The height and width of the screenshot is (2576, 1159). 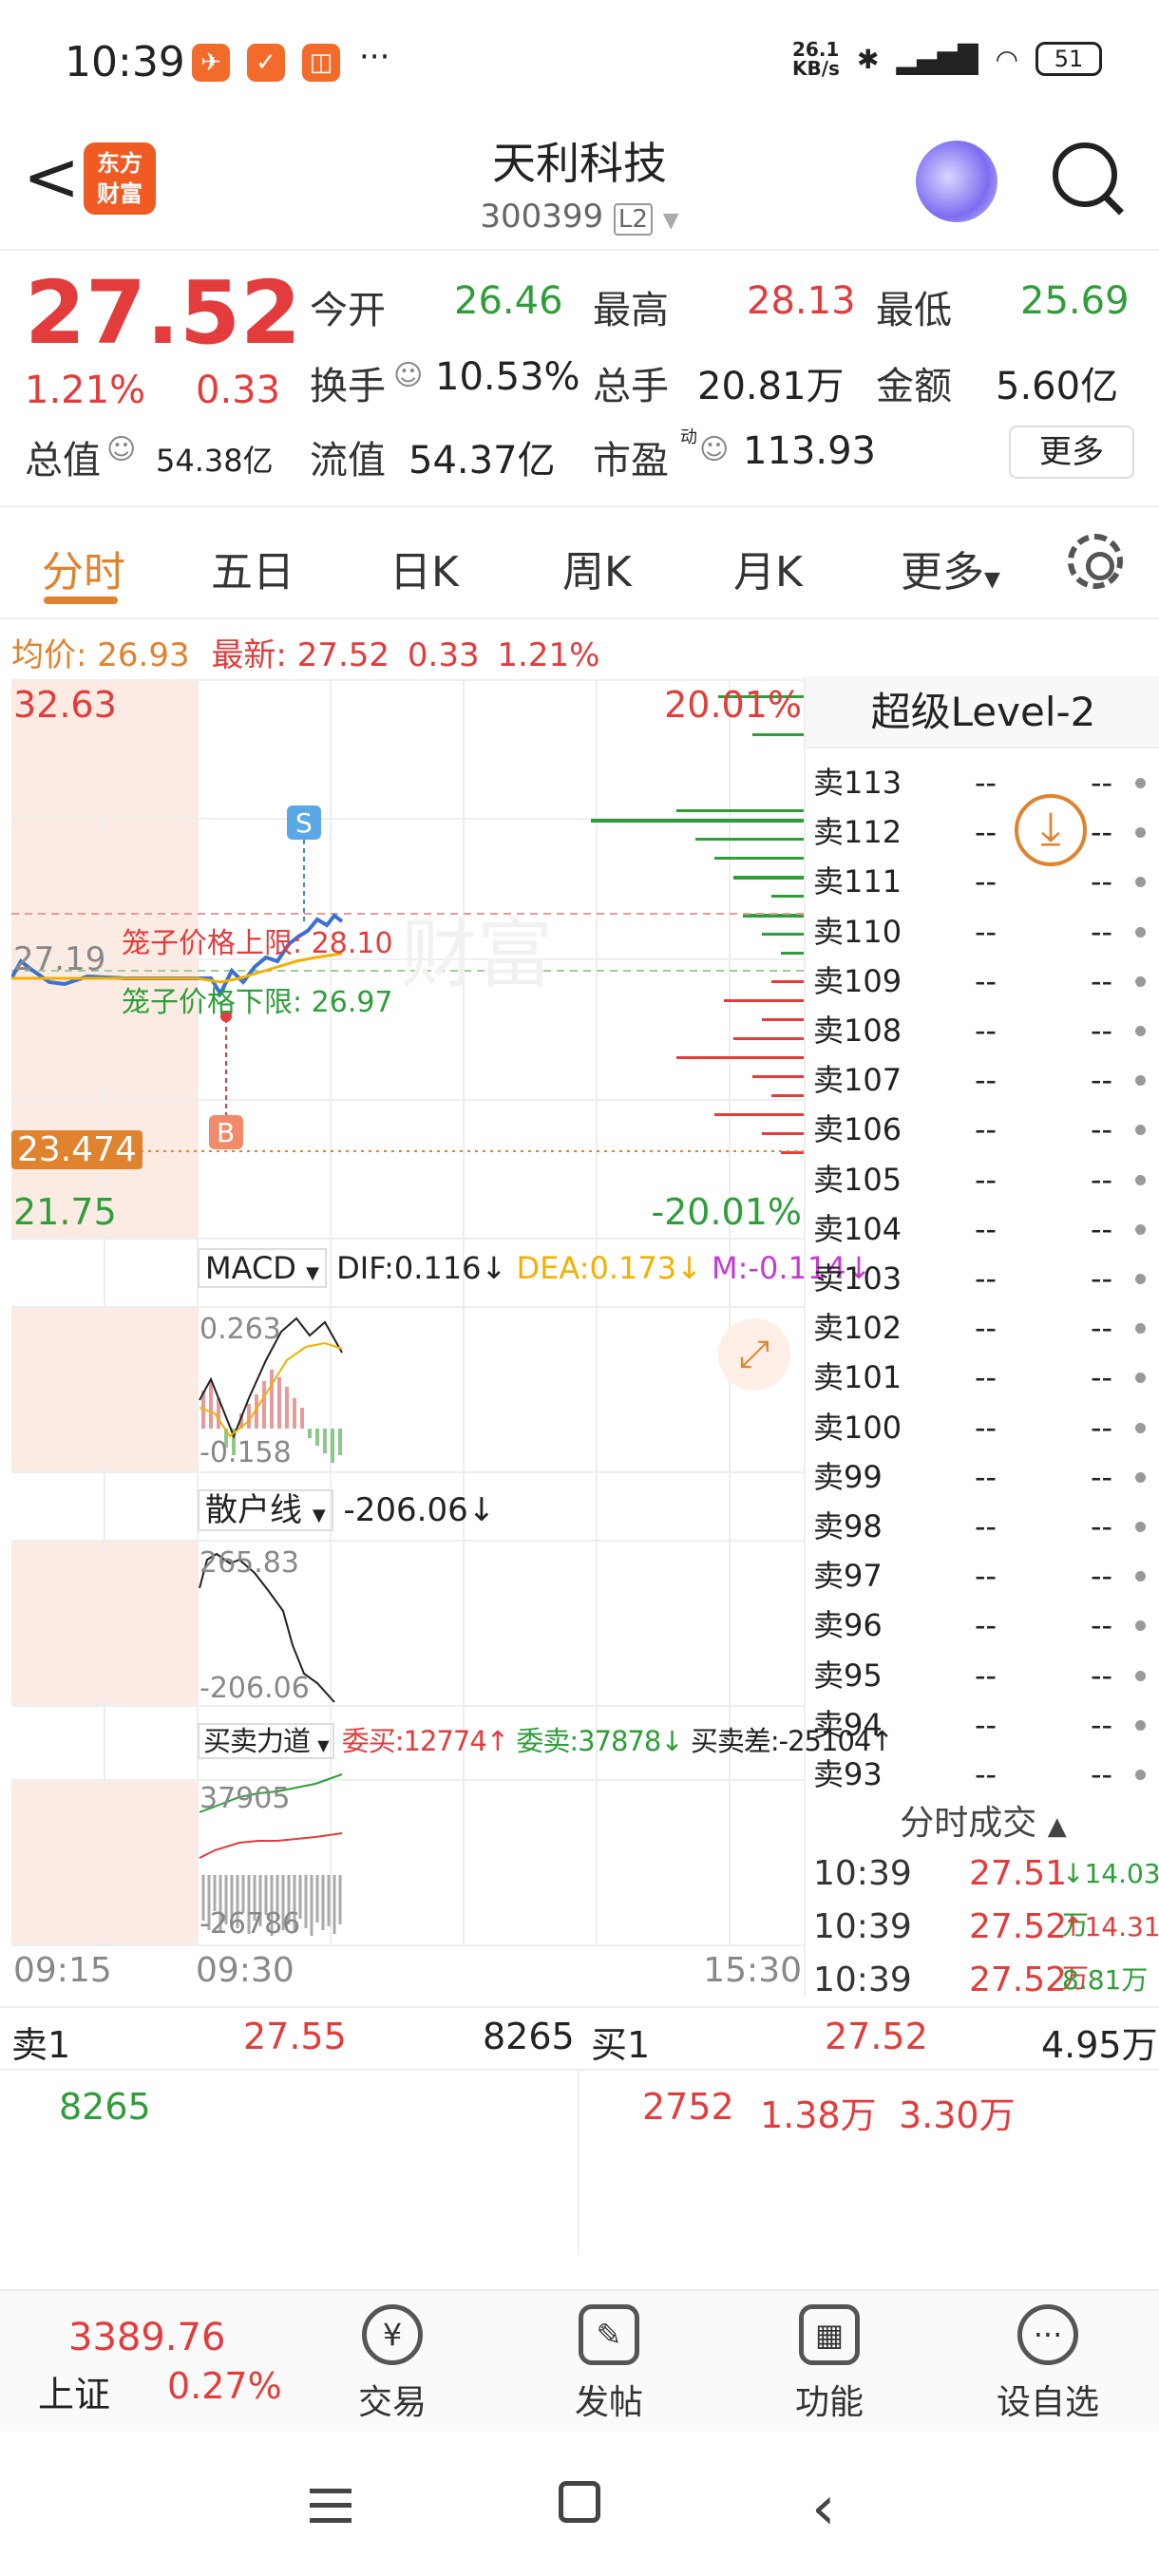 What do you see at coordinates (1095, 561) in the screenshot?
I see `settings-gear-icon` at bounding box center [1095, 561].